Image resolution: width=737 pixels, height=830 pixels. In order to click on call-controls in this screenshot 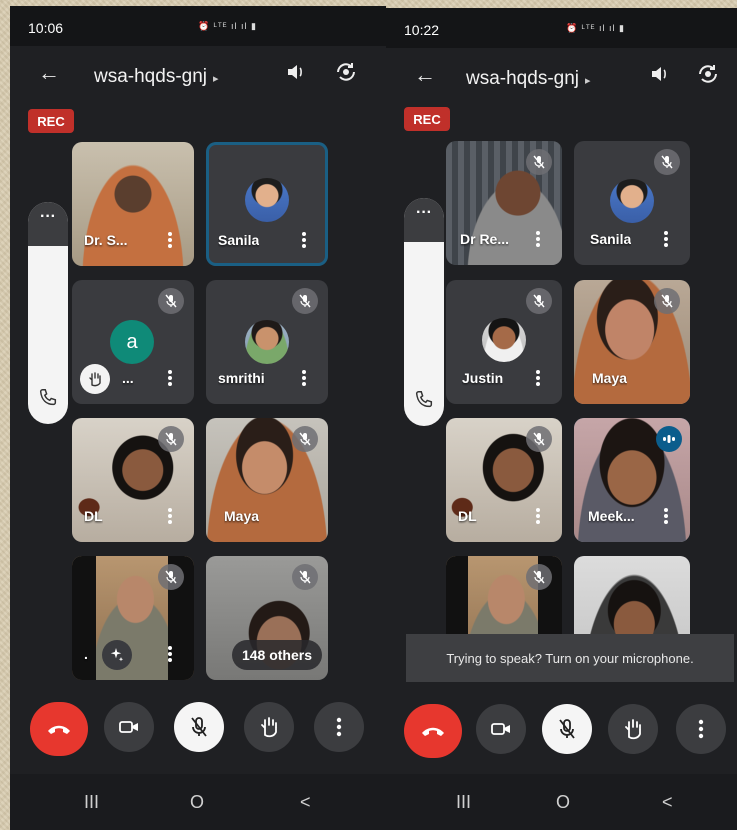, I will do `click(198, 732)`.